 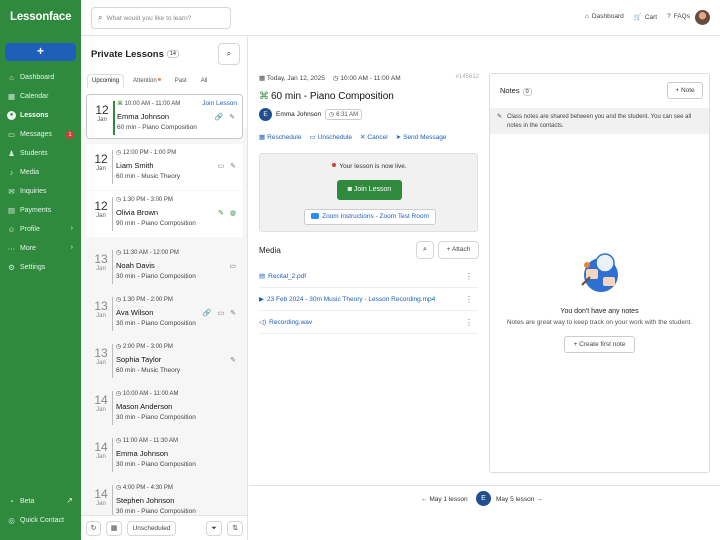 What do you see at coordinates (147, 81) in the screenshot?
I see `tab-attention: Attention` at bounding box center [147, 81].